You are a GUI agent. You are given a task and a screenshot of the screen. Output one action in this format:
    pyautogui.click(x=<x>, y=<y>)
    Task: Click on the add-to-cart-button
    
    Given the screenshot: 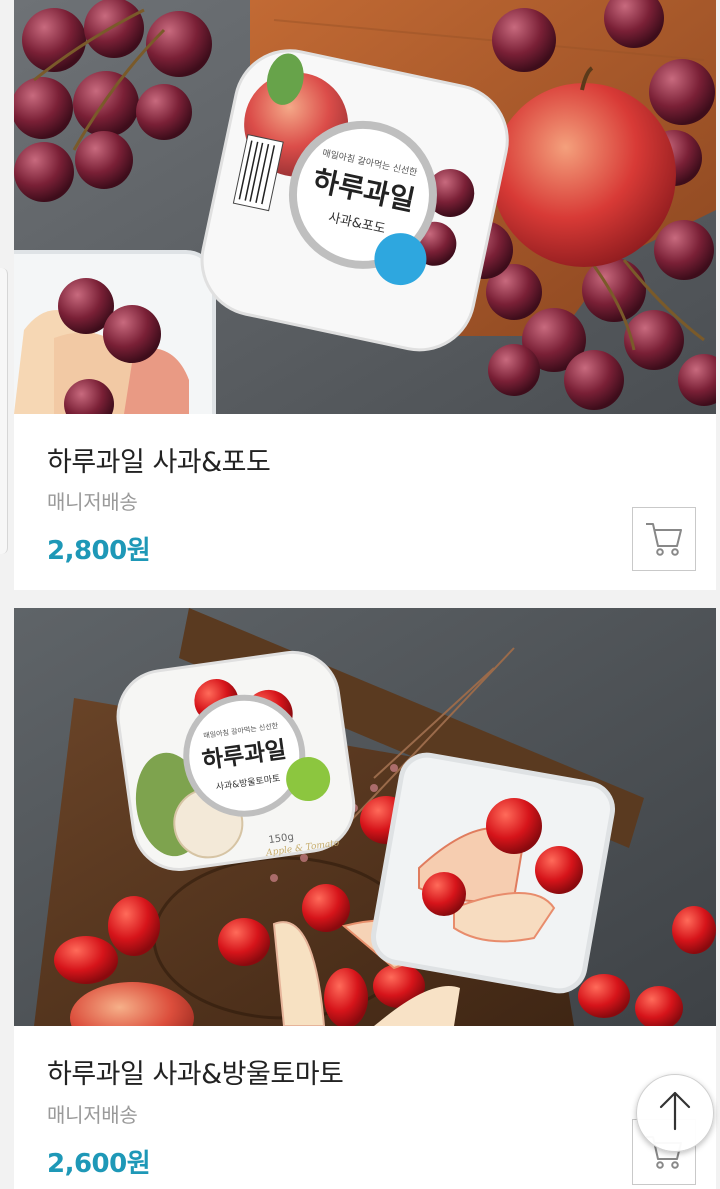 What is the action you would take?
    pyautogui.click(x=664, y=539)
    